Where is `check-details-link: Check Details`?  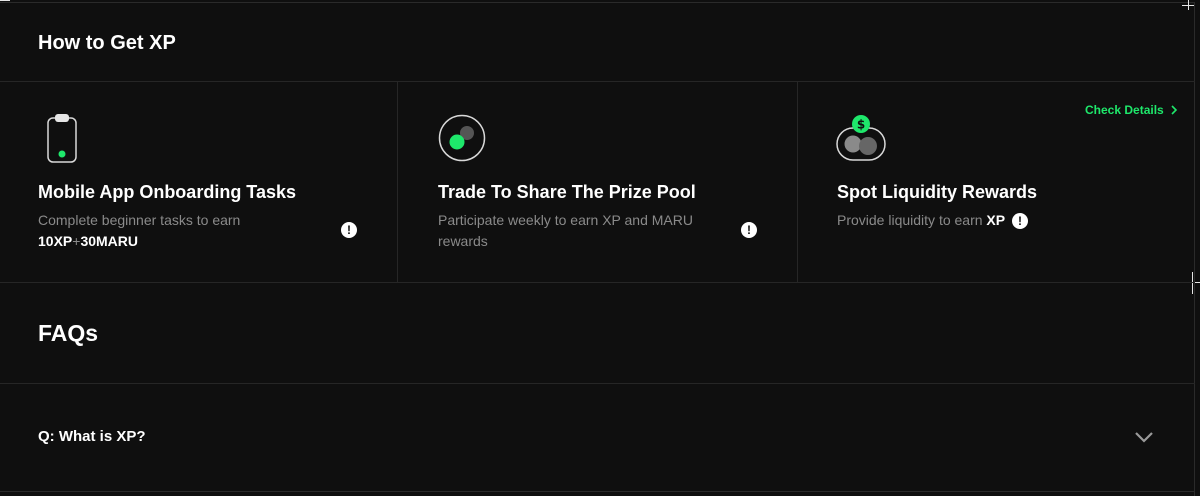
check-details-link: Check Details is located at coordinates (1131, 110).